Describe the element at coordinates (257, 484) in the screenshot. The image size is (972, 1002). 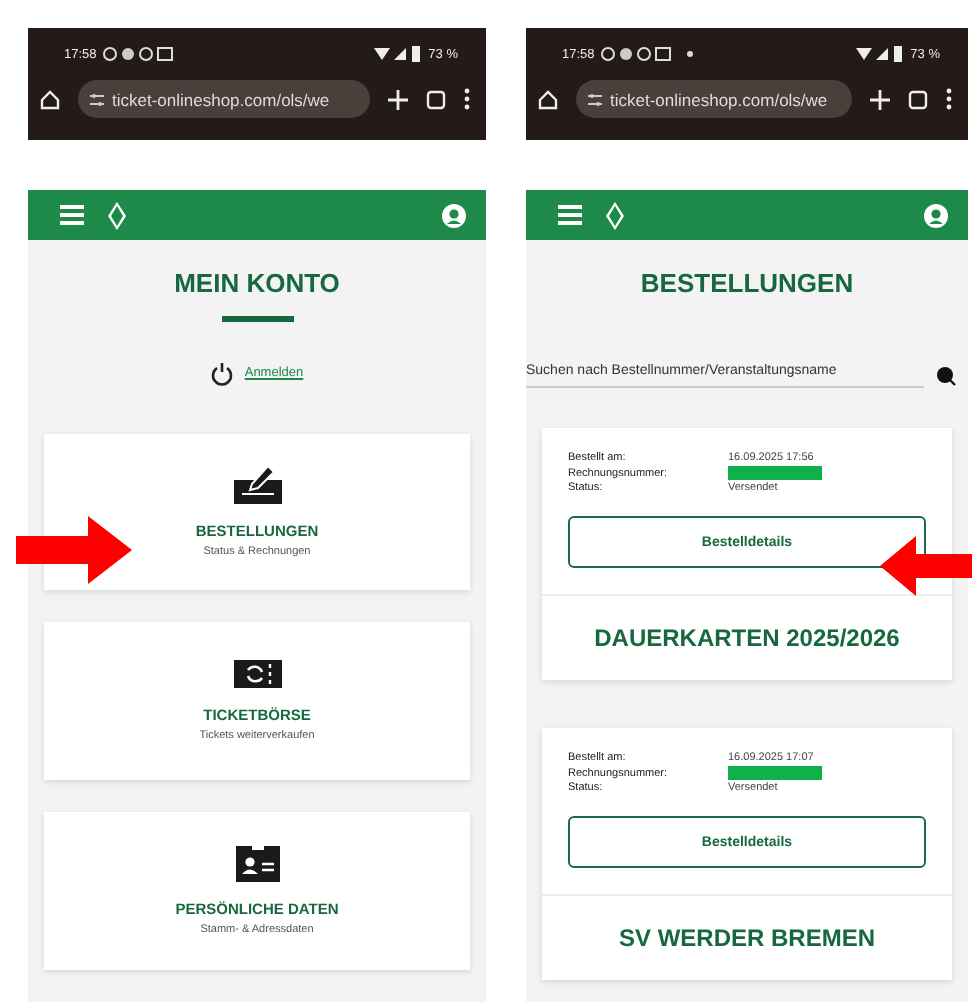
I see `signing-icon` at that location.